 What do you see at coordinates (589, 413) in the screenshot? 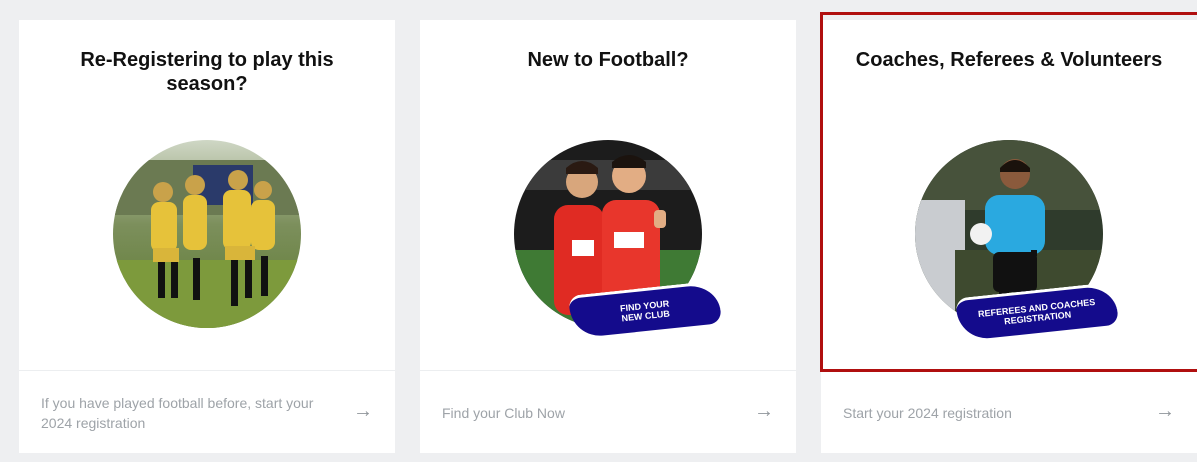
I see `card-footer-link: Find your Club Now` at bounding box center [589, 413].